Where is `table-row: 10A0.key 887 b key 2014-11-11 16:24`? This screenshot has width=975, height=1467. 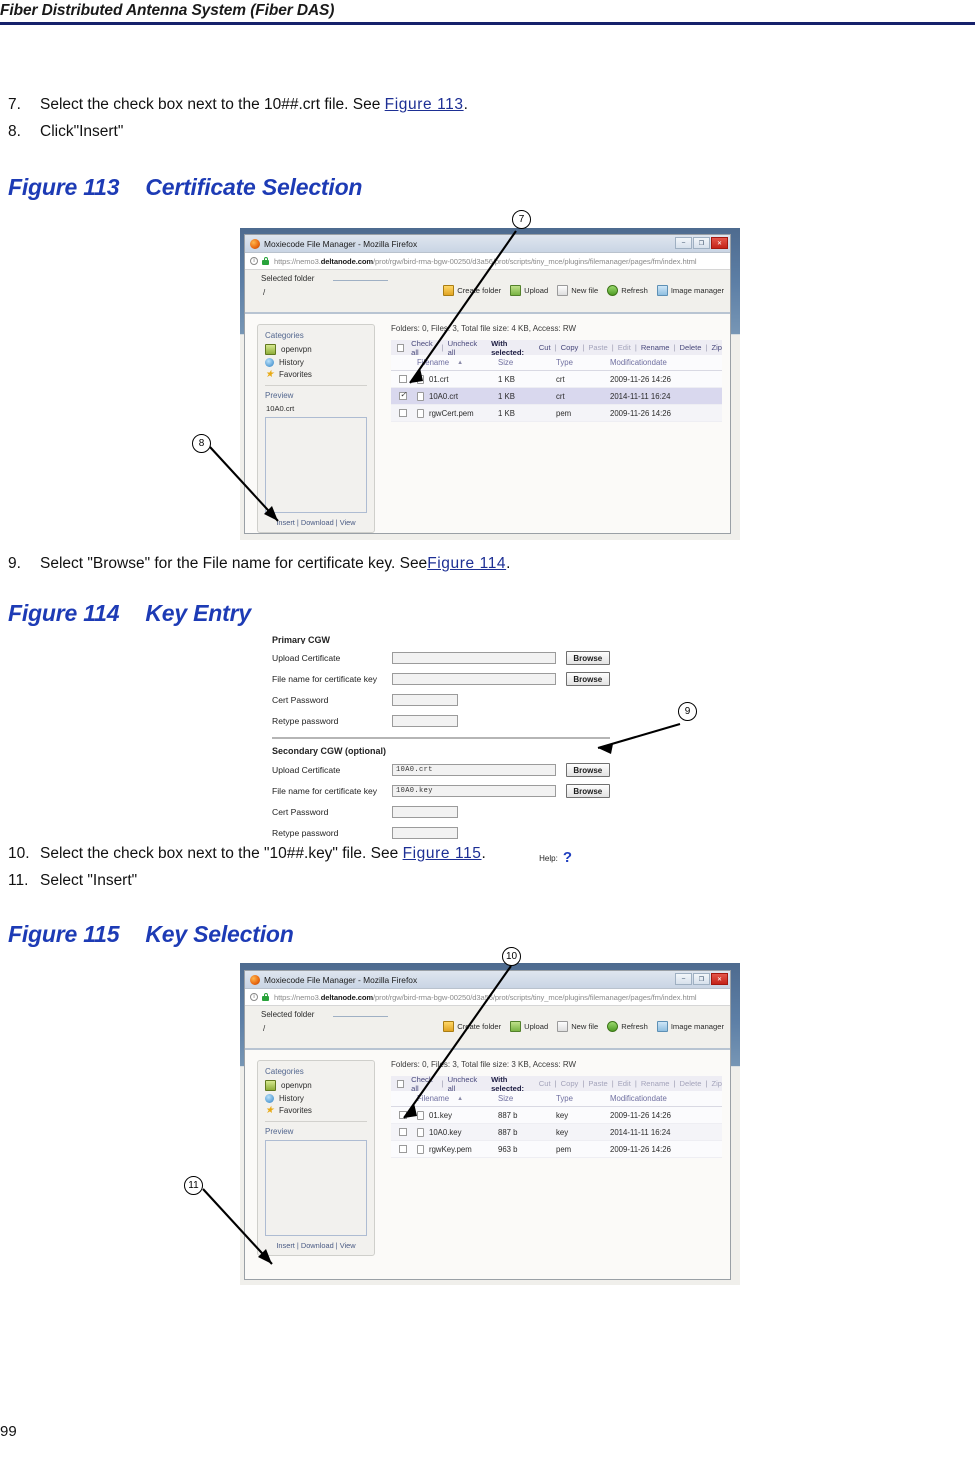
table-row: 10A0.key 887 b key 2014-11-11 16:24 is located at coordinates (556, 1132).